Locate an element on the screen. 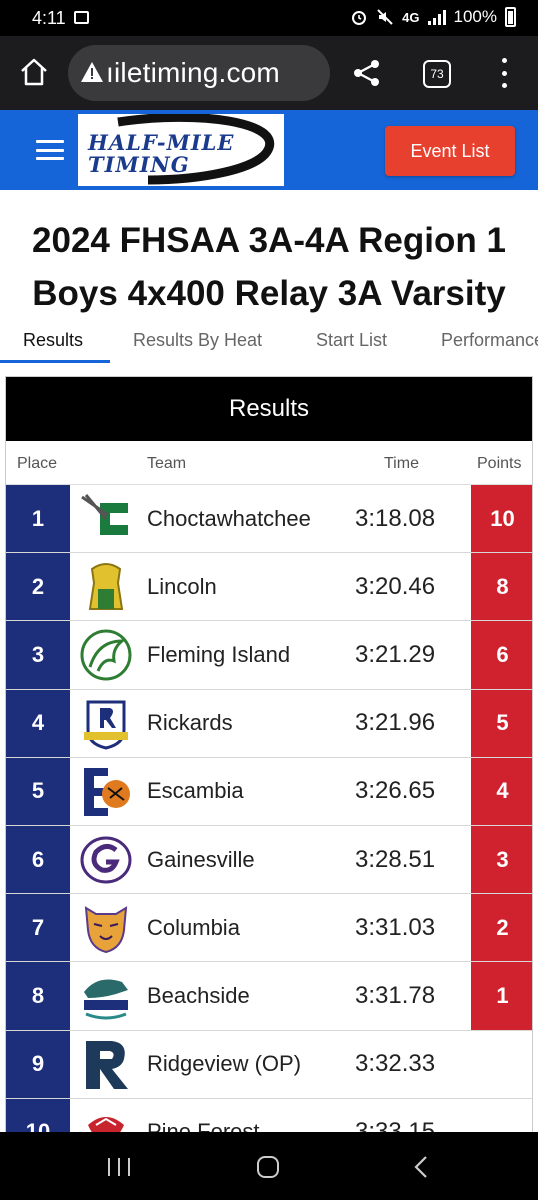 The height and width of the screenshot is (1200, 538). points-cell: 5 is located at coordinates (501, 723).